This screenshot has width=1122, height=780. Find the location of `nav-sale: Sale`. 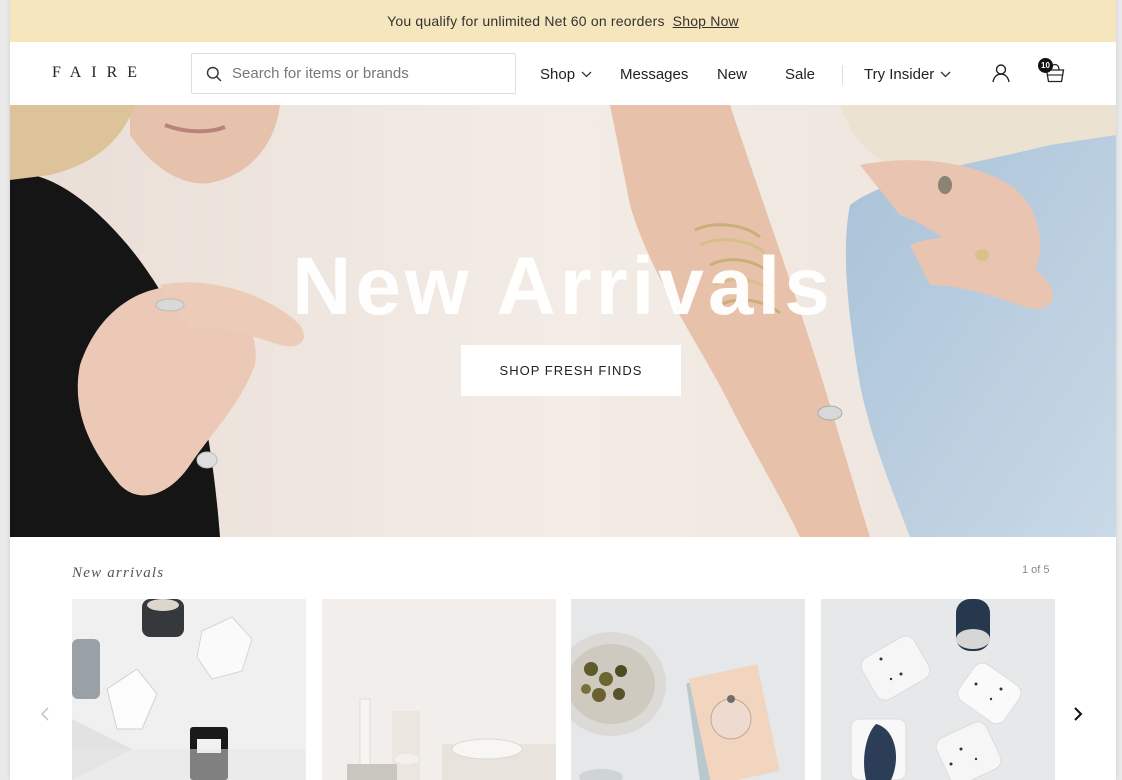

nav-sale: Sale is located at coordinates (800, 74).